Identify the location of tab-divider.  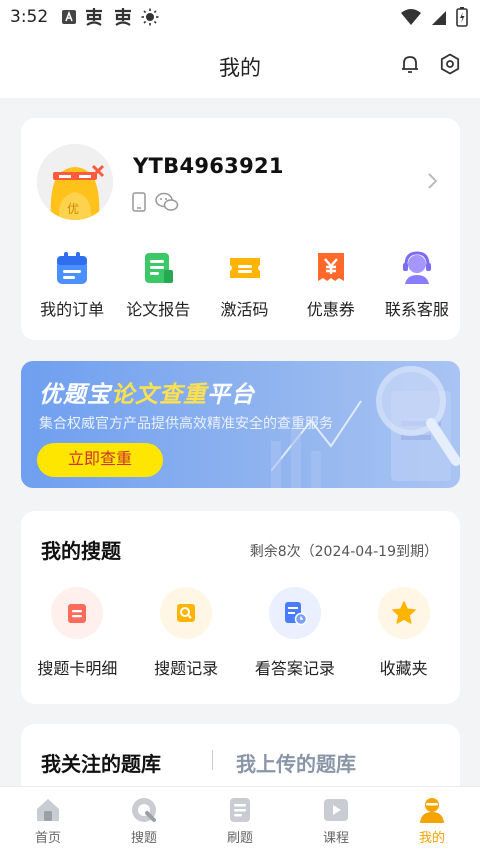
(212, 760).